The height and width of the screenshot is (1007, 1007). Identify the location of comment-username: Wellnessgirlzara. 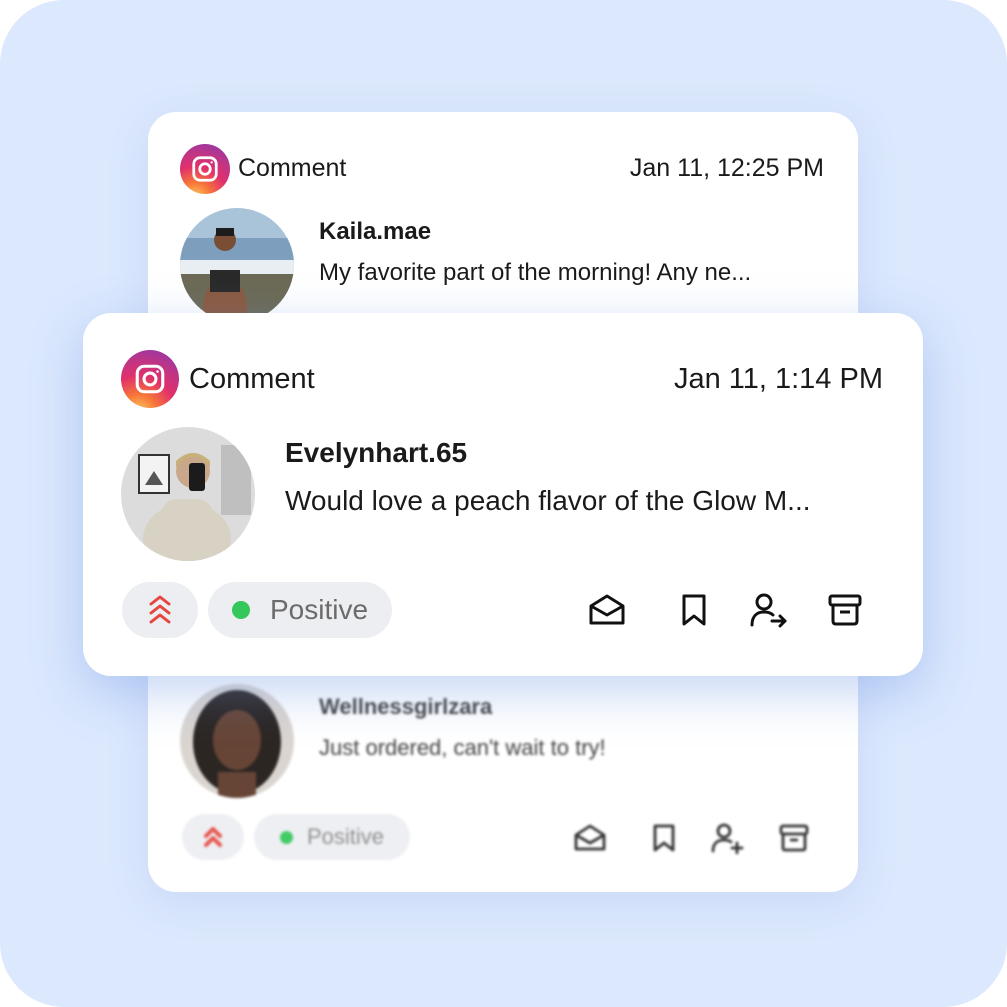
(405, 707).